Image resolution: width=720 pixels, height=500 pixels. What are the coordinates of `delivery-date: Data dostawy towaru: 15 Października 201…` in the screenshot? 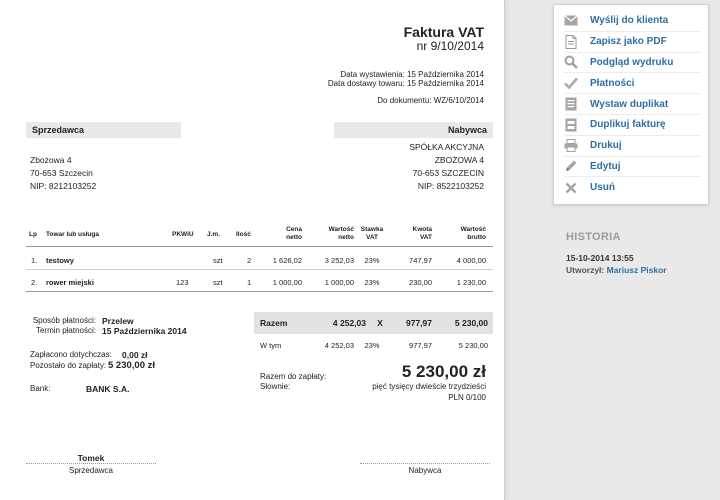 It's located at (405, 83).